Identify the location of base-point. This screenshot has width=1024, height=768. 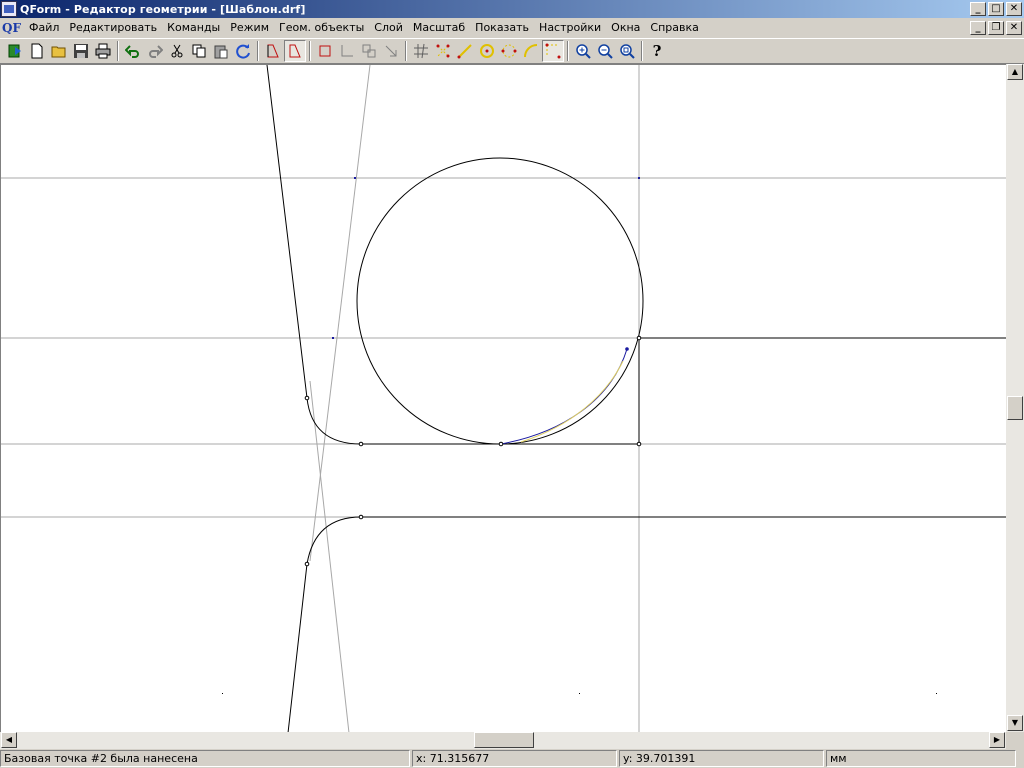
(627, 349).